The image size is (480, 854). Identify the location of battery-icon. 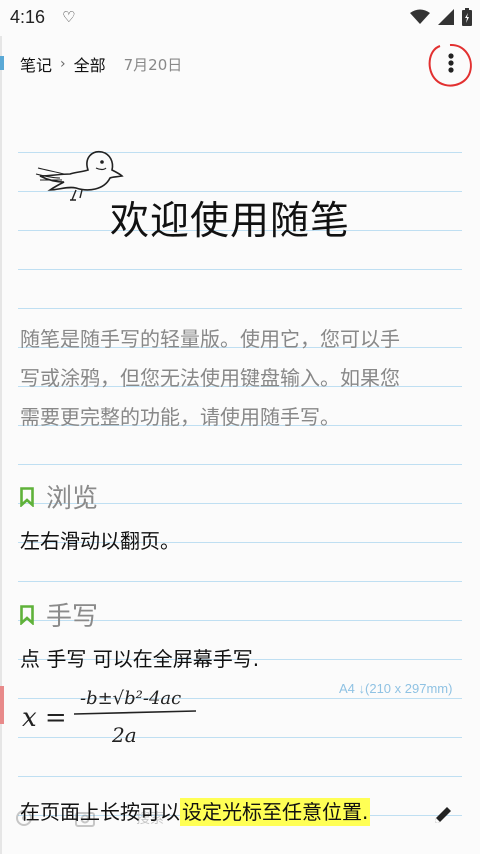
(467, 17).